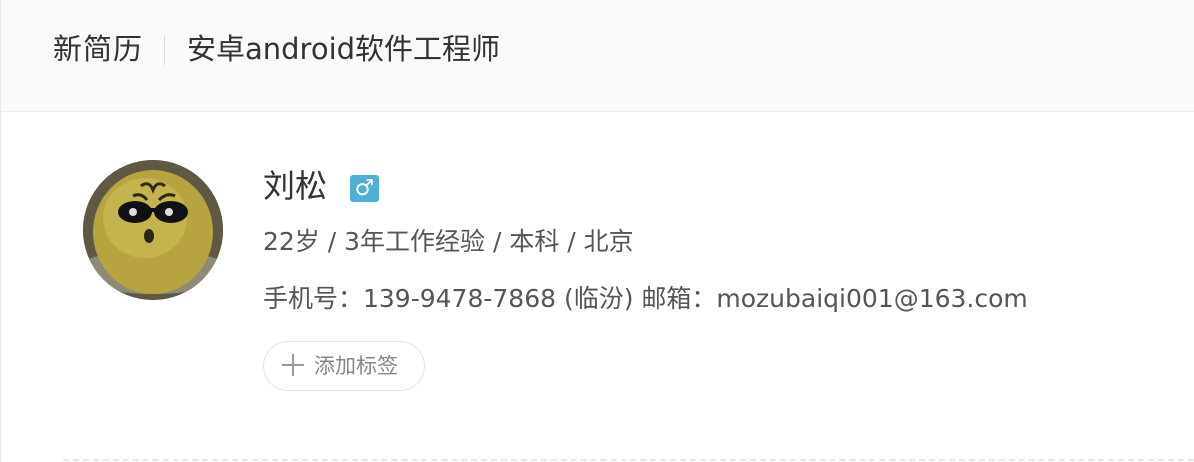 Image resolution: width=1194 pixels, height=462 pixels. Describe the element at coordinates (364, 188) in the screenshot. I see `male-icon: ♂` at that location.